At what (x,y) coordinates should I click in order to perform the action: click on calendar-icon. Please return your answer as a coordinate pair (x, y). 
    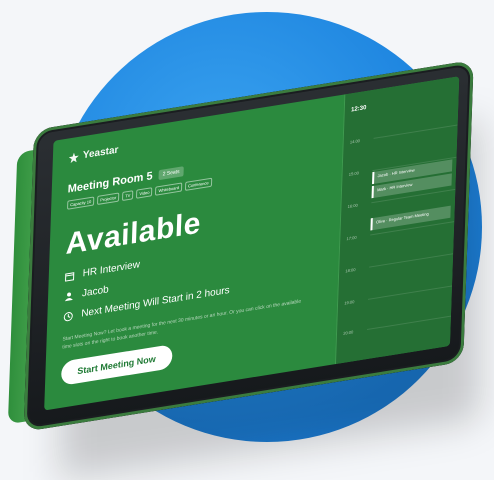
    Looking at the image, I should click on (70, 276).